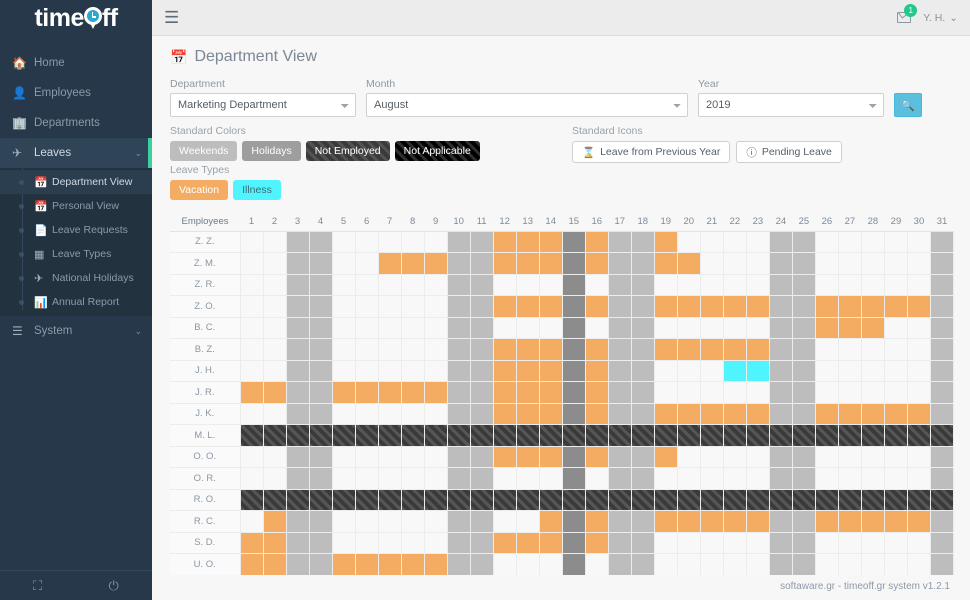  I want to click on legend-chip-holidays: Holidays, so click(271, 151).